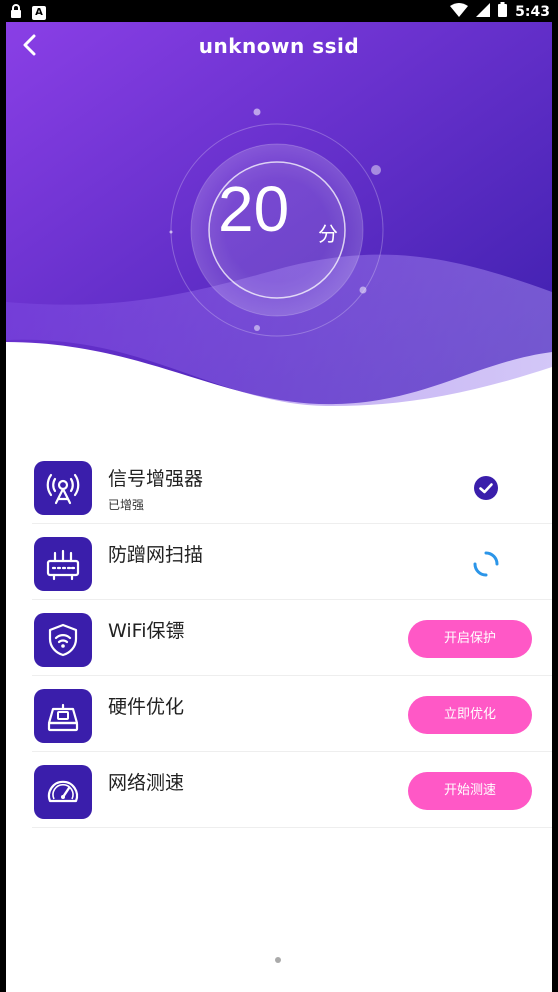 The width and height of the screenshot is (558, 992). What do you see at coordinates (470, 791) in the screenshot?
I see `start-speed-test-button: 开始测速` at bounding box center [470, 791].